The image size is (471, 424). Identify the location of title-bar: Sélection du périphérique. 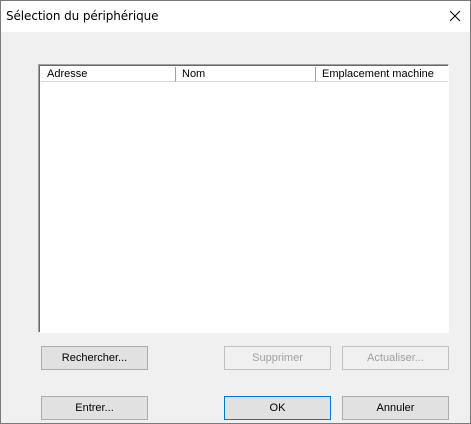
(235, 16).